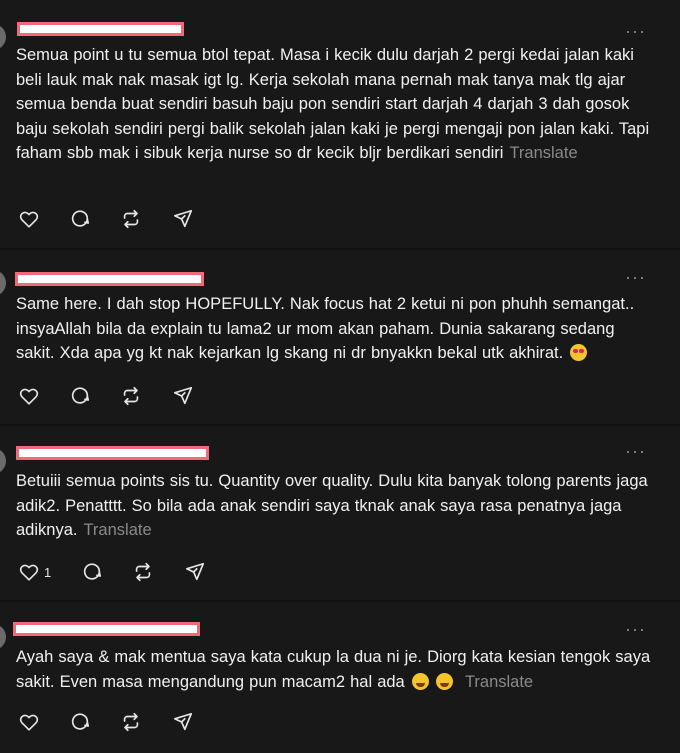  What do you see at coordinates (48, 572) in the screenshot?
I see `like-count: 1` at bounding box center [48, 572].